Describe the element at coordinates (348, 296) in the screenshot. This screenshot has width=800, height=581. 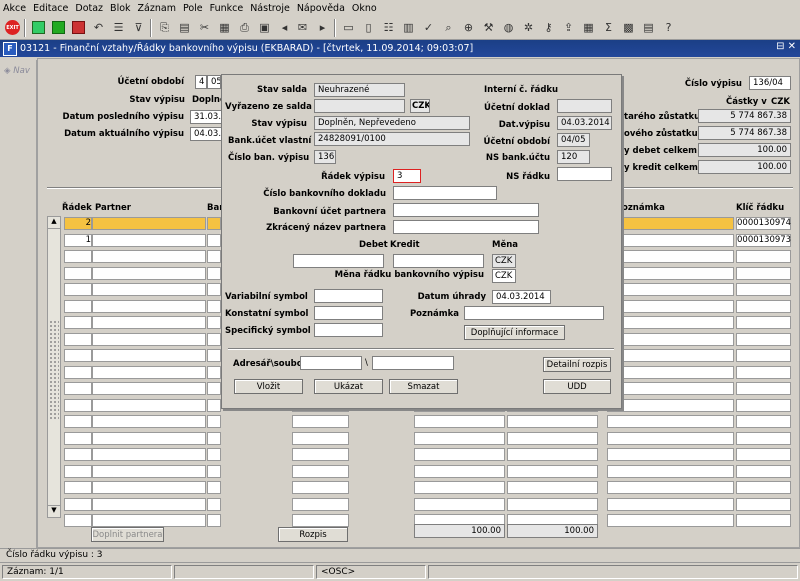
I see `variabilni-symbol-field` at that location.